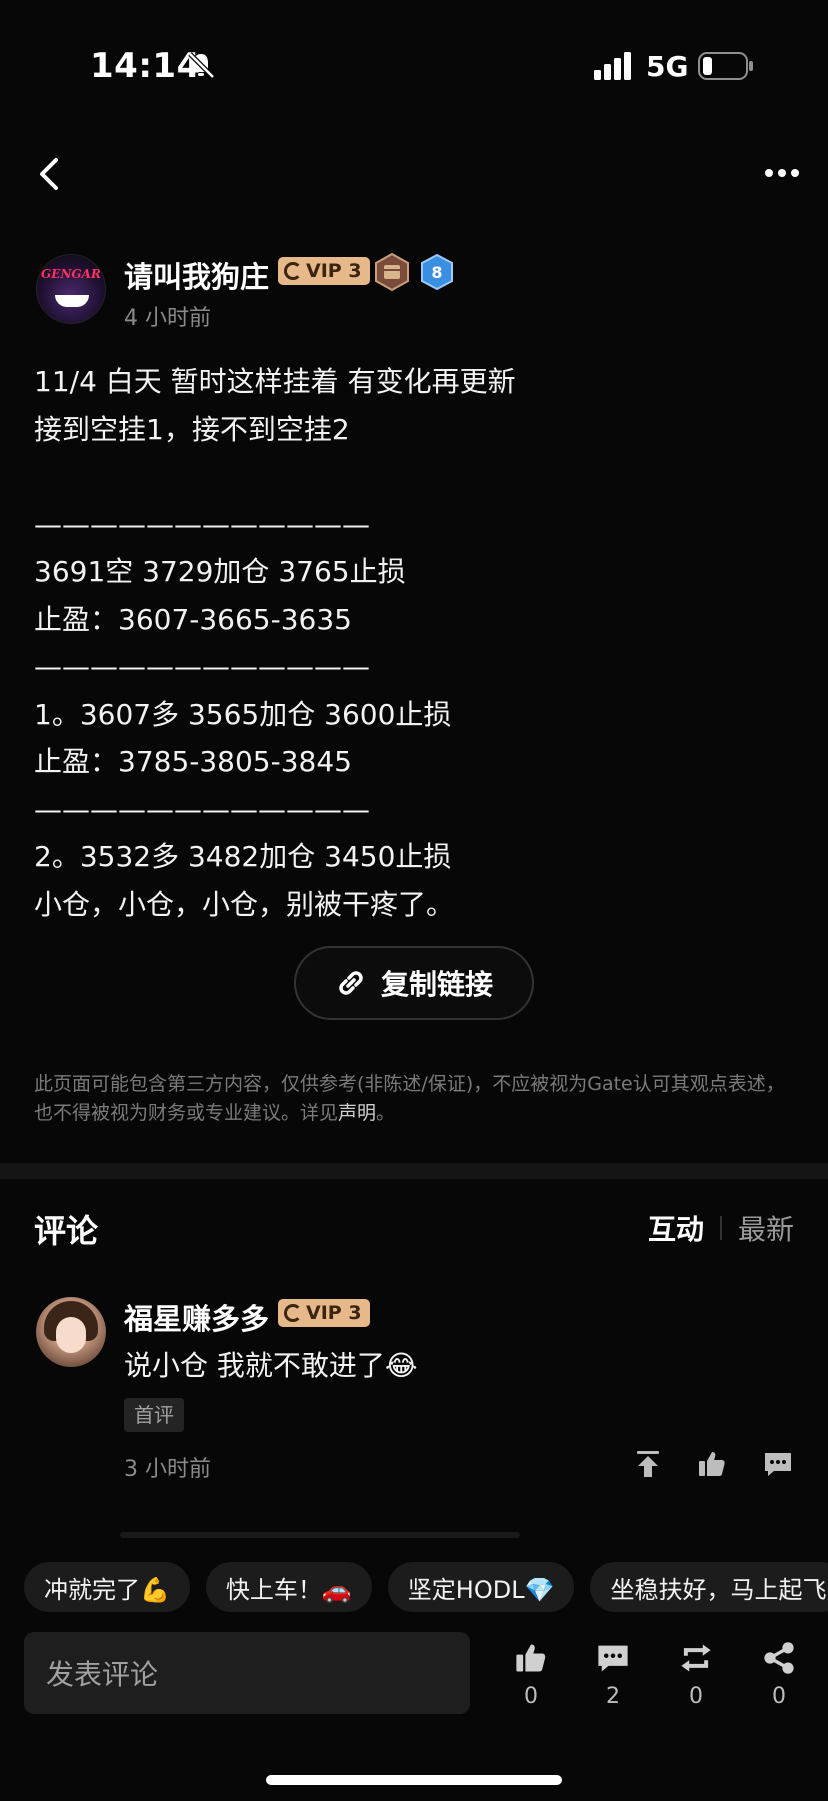 Image resolution: width=828 pixels, height=1801 pixels. I want to click on next-comment-peek, so click(320, 1535).